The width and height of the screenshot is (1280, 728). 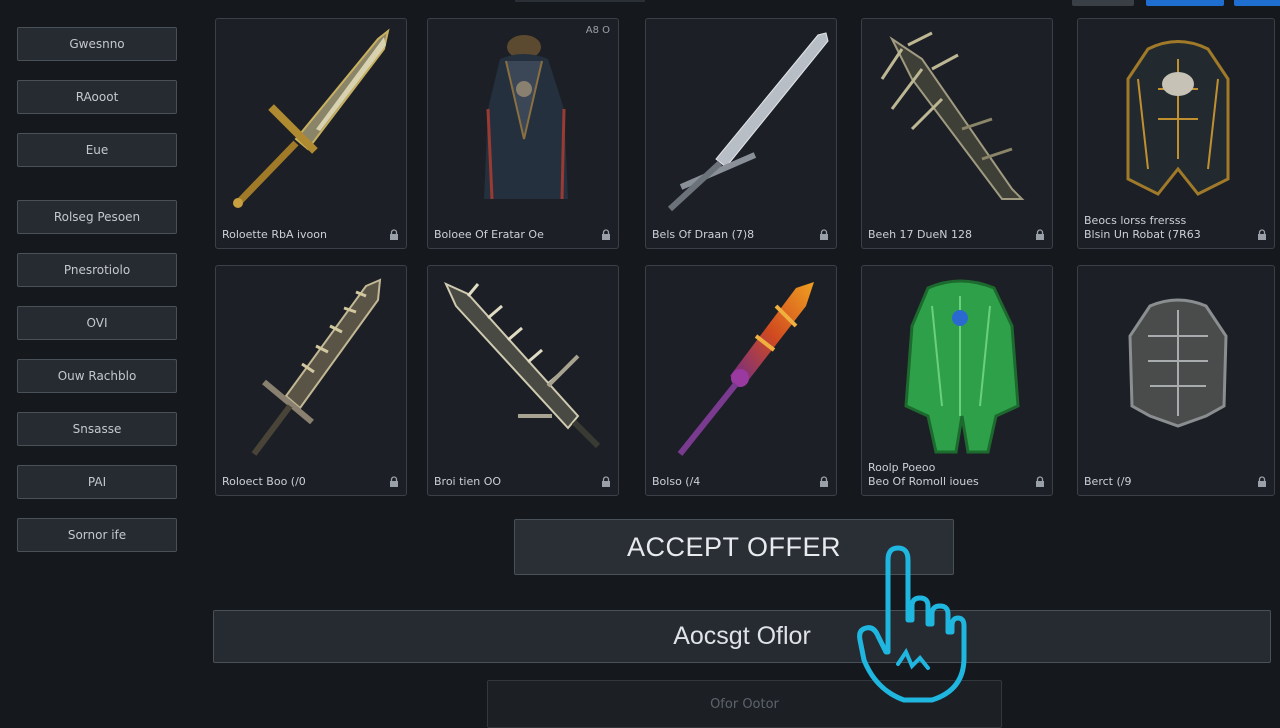 I want to click on faded-button-label: Ofor Ootor, so click(x=744, y=704).